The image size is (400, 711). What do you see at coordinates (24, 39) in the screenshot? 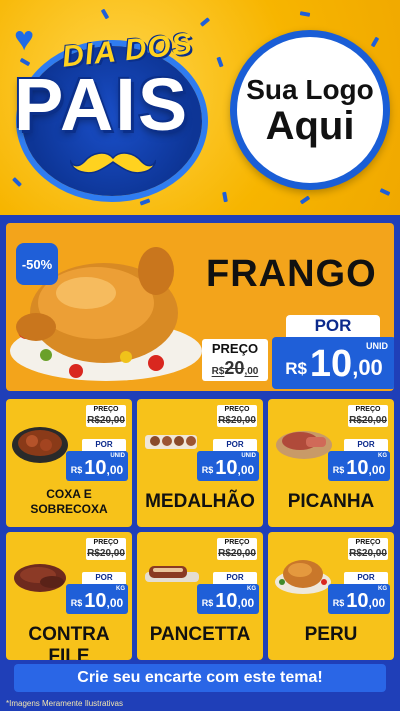
I see `heart-icon: ♥` at bounding box center [24, 39].